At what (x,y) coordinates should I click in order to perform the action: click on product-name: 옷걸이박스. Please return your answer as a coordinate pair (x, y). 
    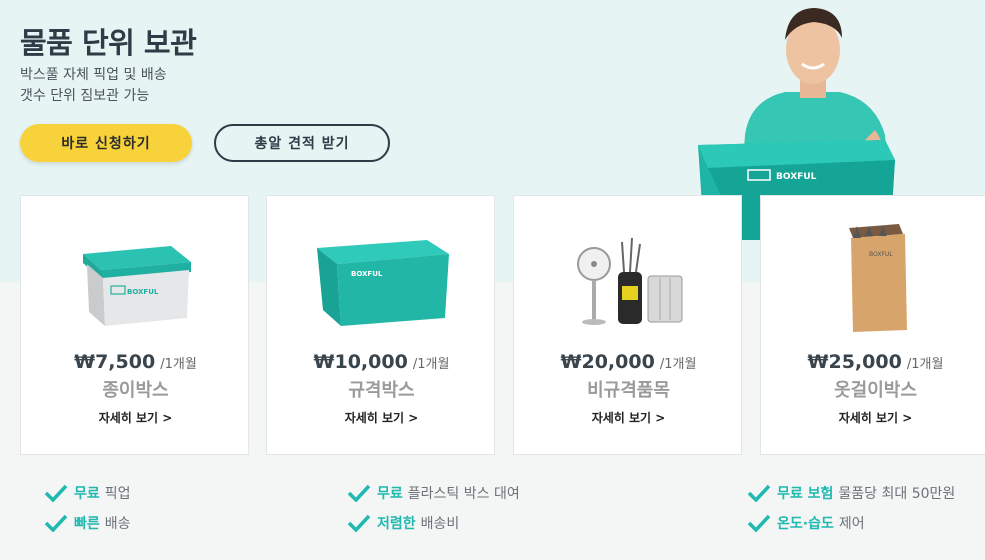
    Looking at the image, I should click on (875, 390).